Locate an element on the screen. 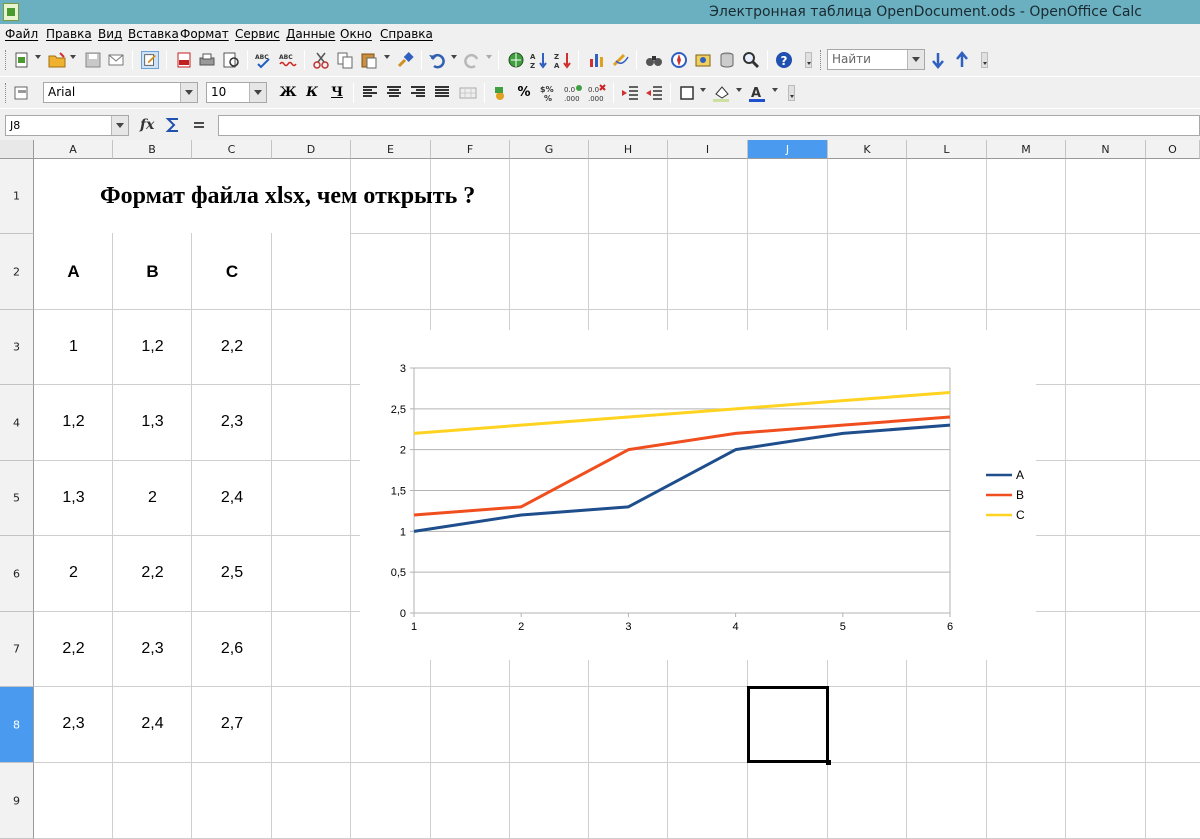 The width and height of the screenshot is (1200, 839). header-cell: A is located at coordinates (73, 272).